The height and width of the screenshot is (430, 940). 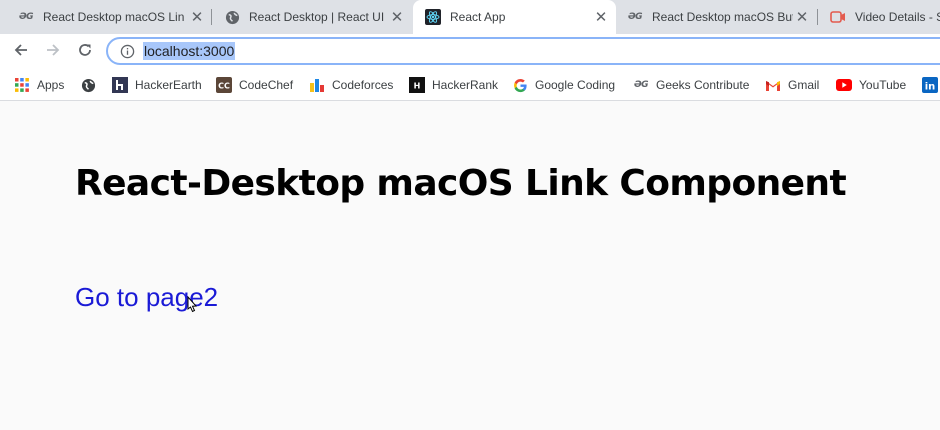 I want to click on forward-button, so click(x=53, y=52).